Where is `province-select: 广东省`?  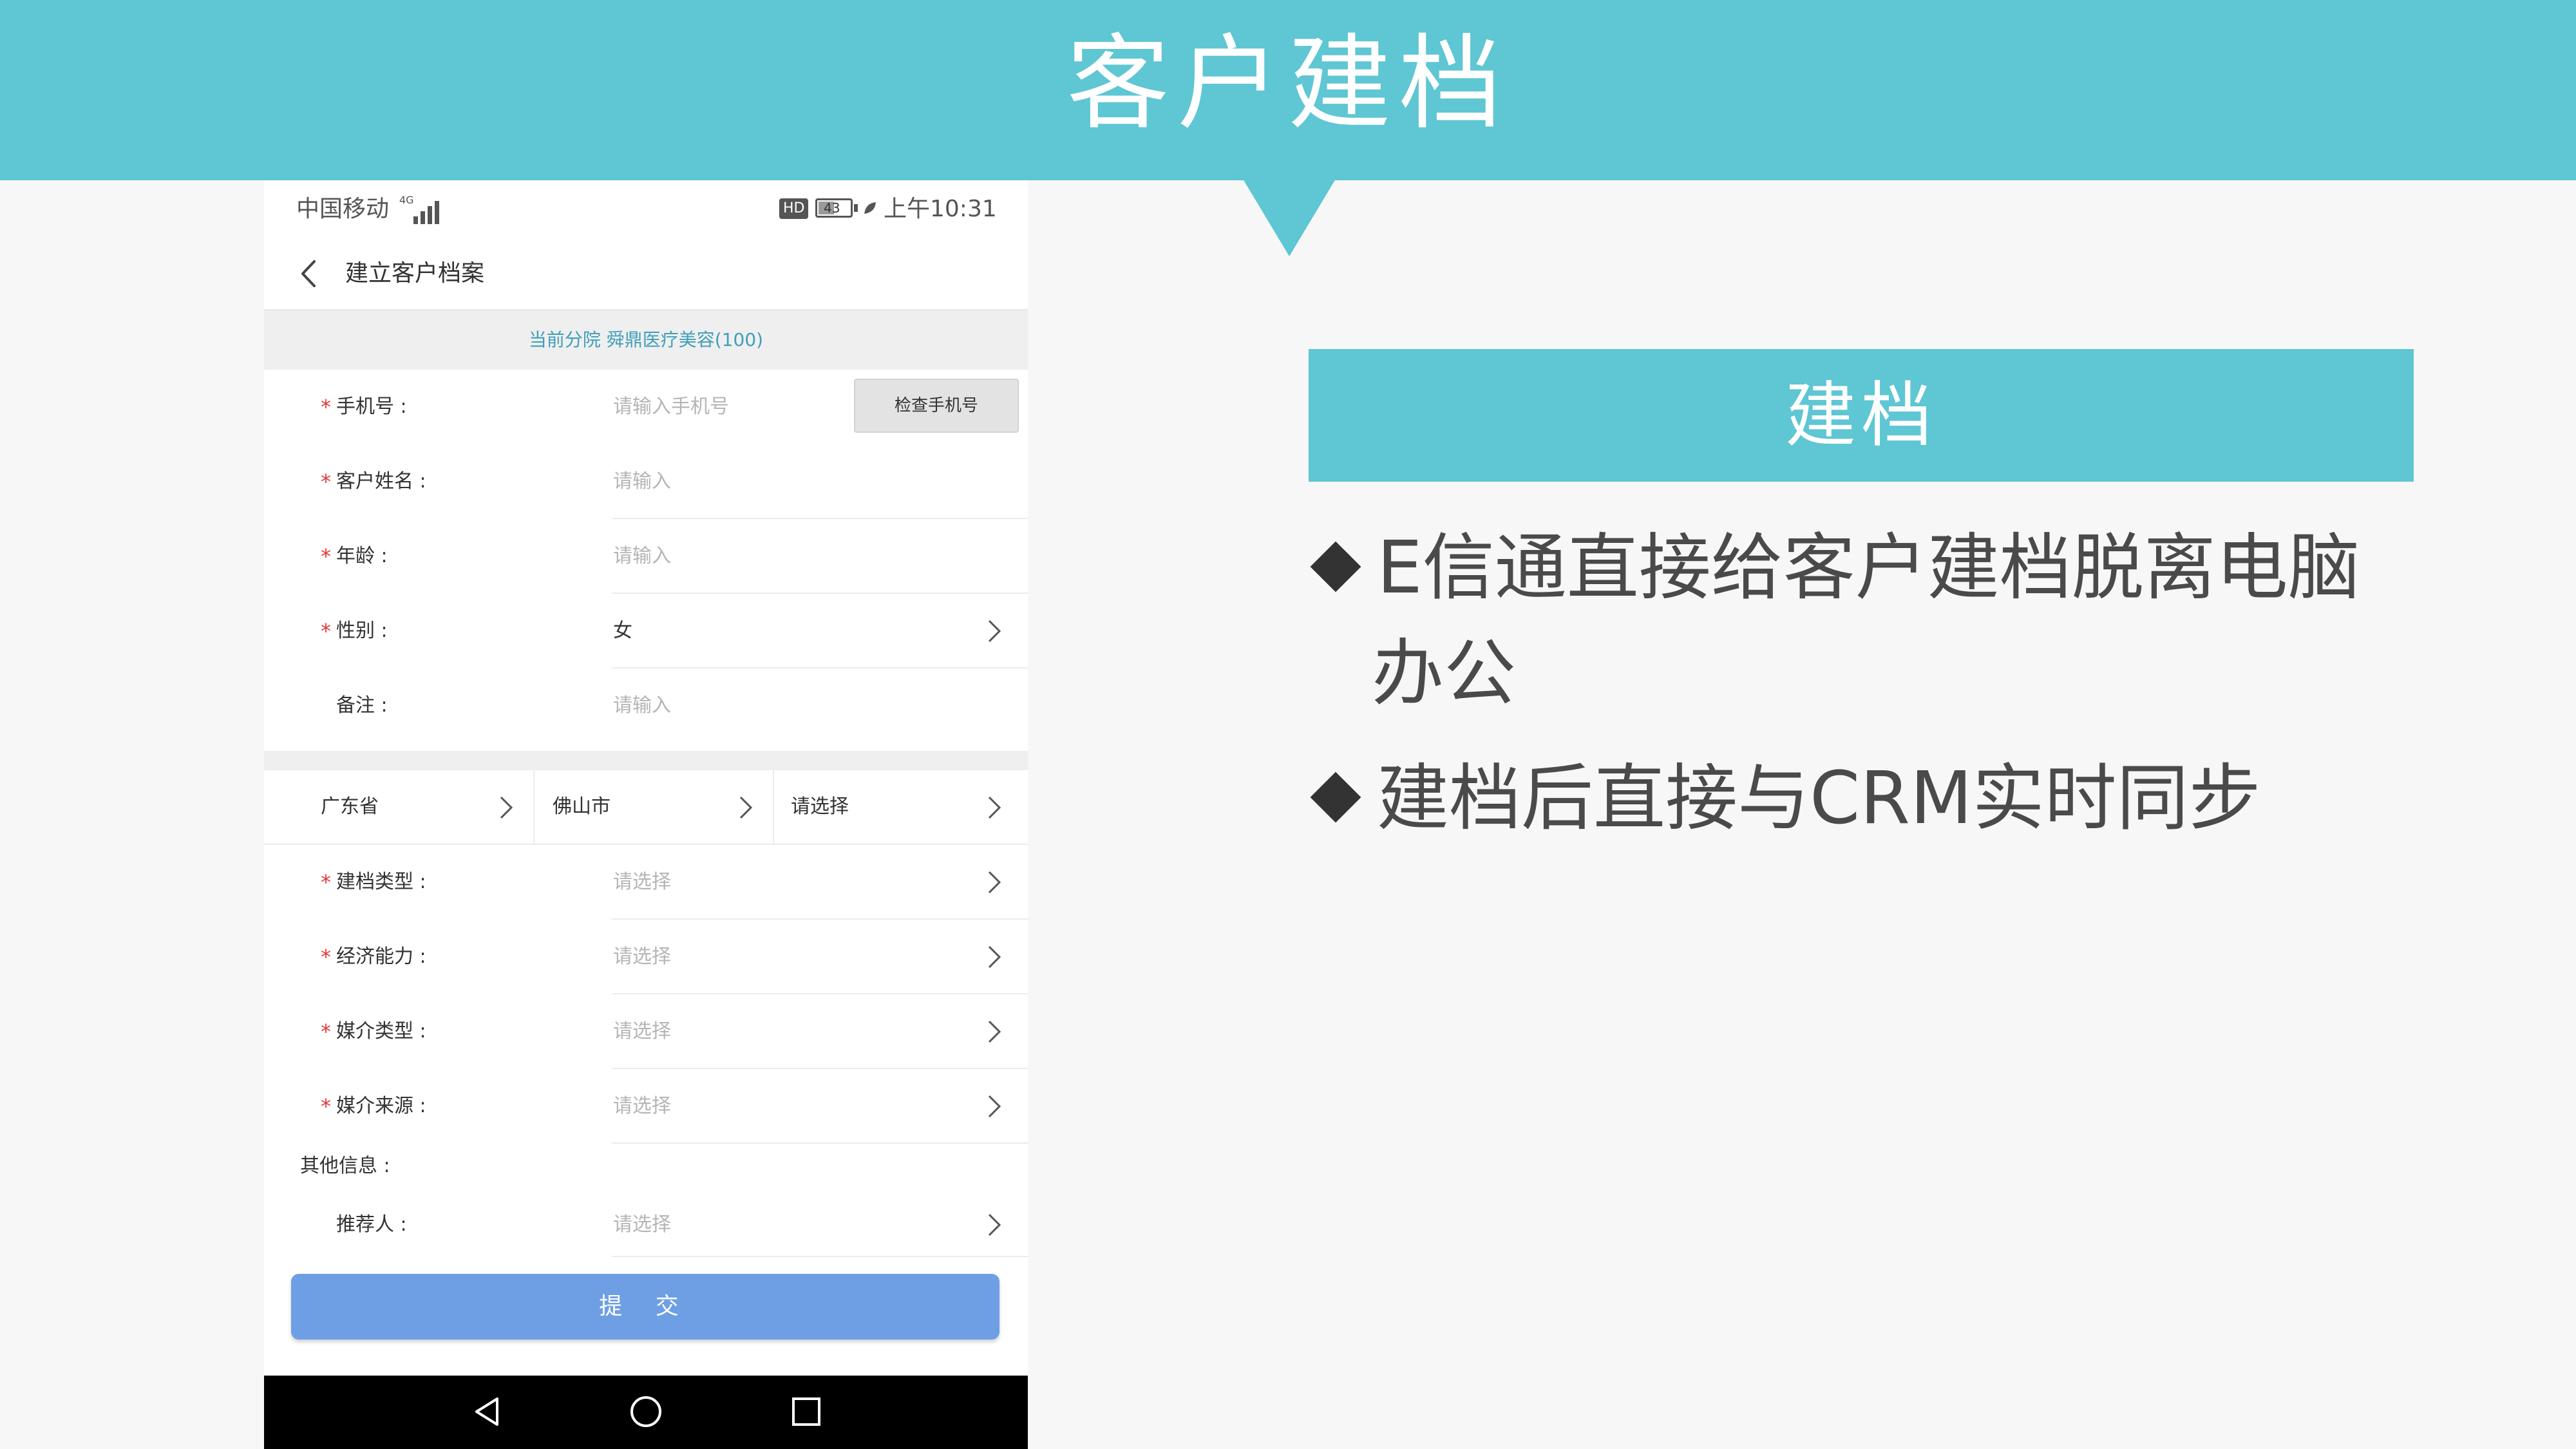 province-select: 广东省 is located at coordinates (399, 807).